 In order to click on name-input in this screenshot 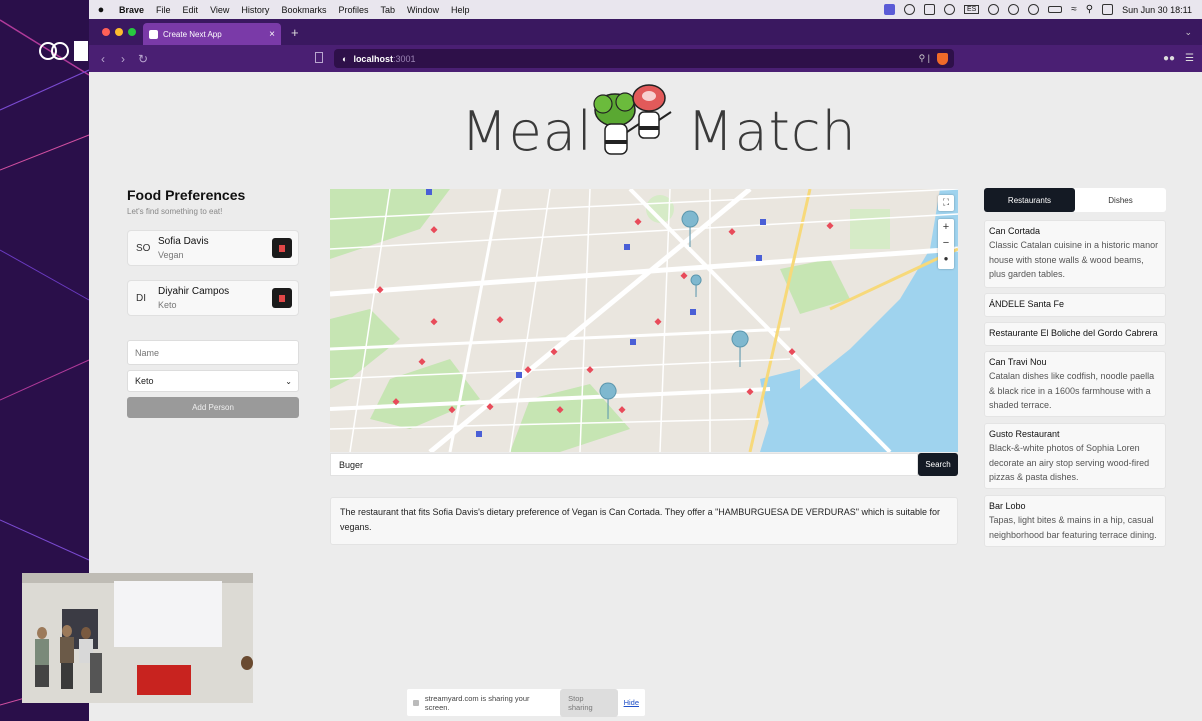, I will do `click(213, 352)`.